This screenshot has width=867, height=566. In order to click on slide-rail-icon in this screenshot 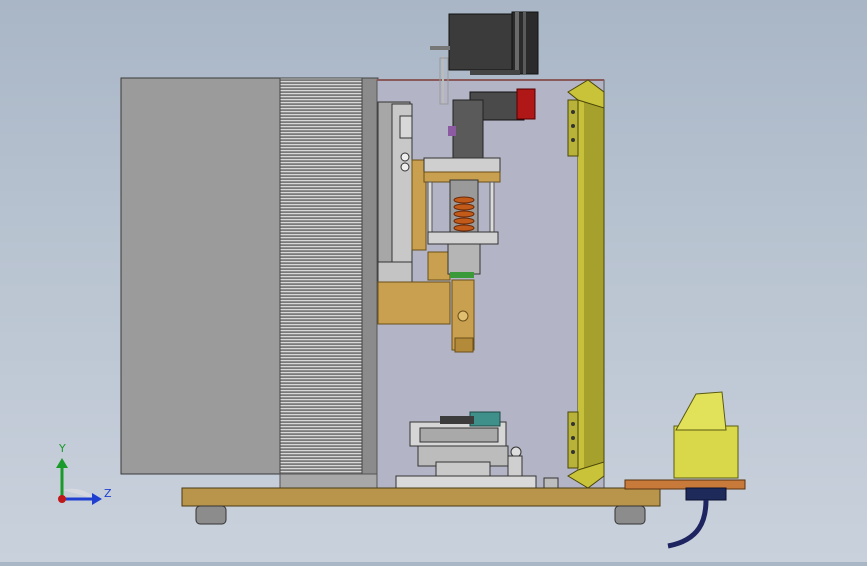, I will do `click(395, 192)`.